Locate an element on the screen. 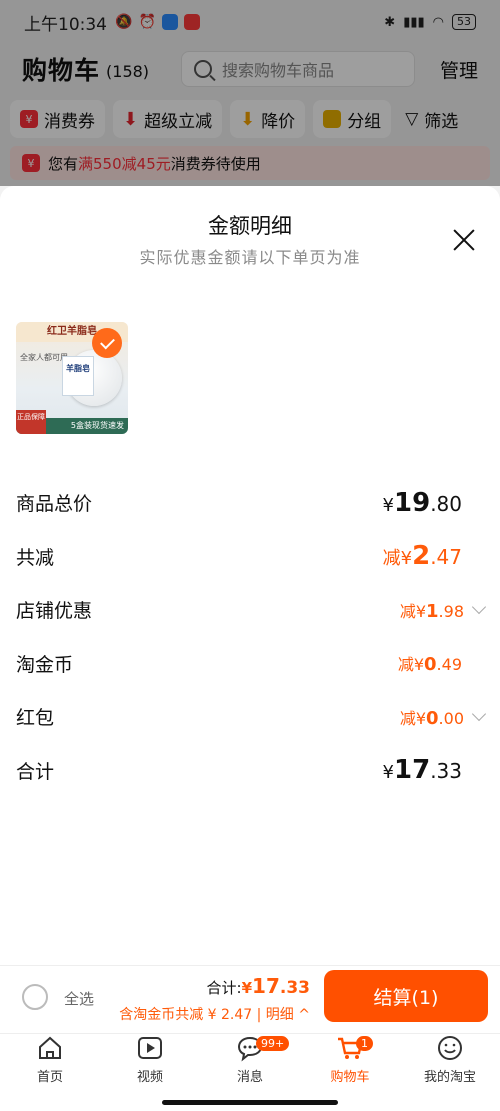 This screenshot has width=500, height=1111. tab-label: 视频 is located at coordinates (149, 1077).